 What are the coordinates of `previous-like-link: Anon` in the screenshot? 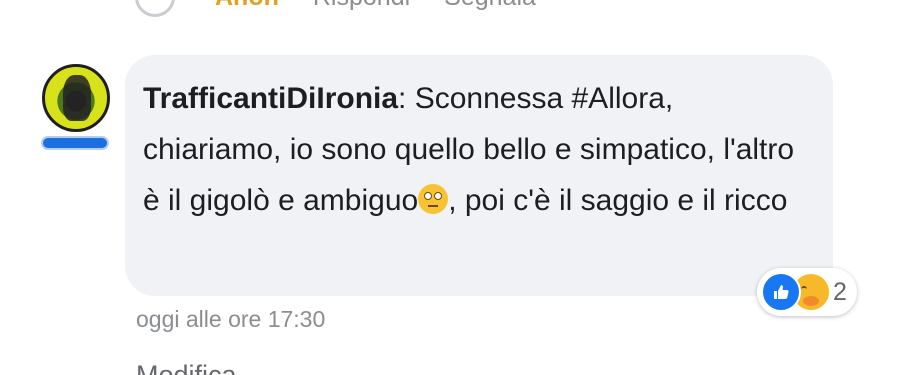 It's located at (247, 6).